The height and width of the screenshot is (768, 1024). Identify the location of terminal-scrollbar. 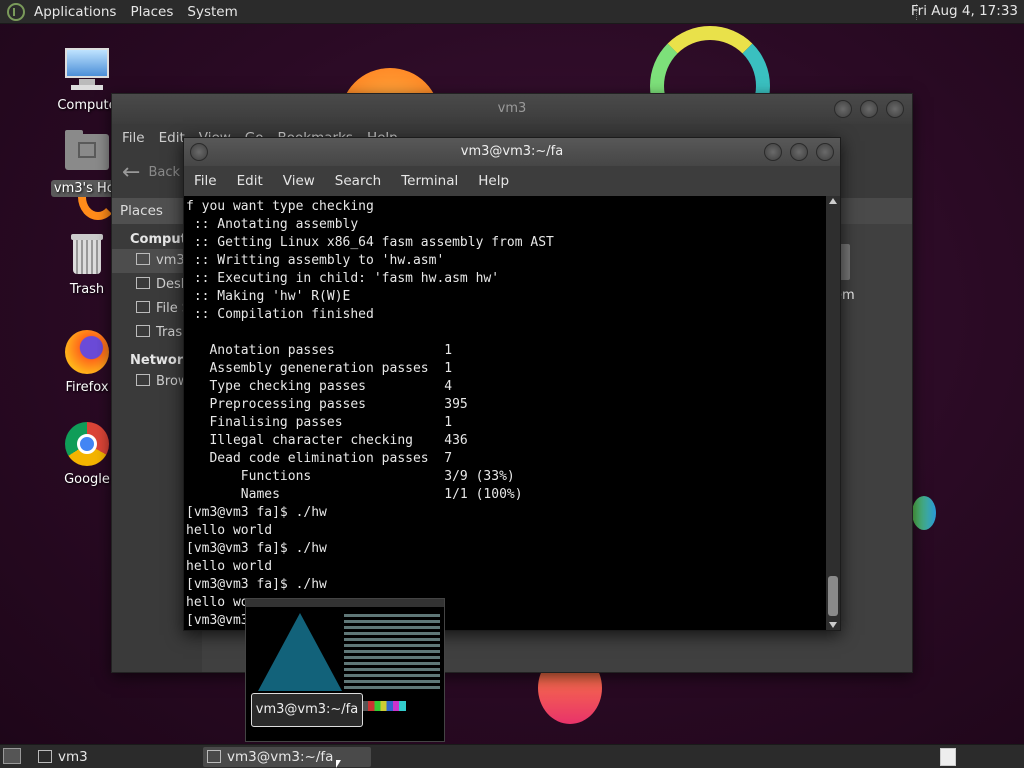
(833, 413).